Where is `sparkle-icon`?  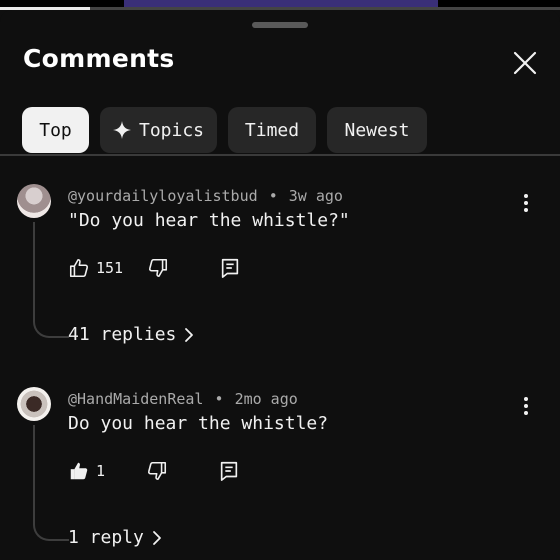
sparkle-icon is located at coordinates (121, 130).